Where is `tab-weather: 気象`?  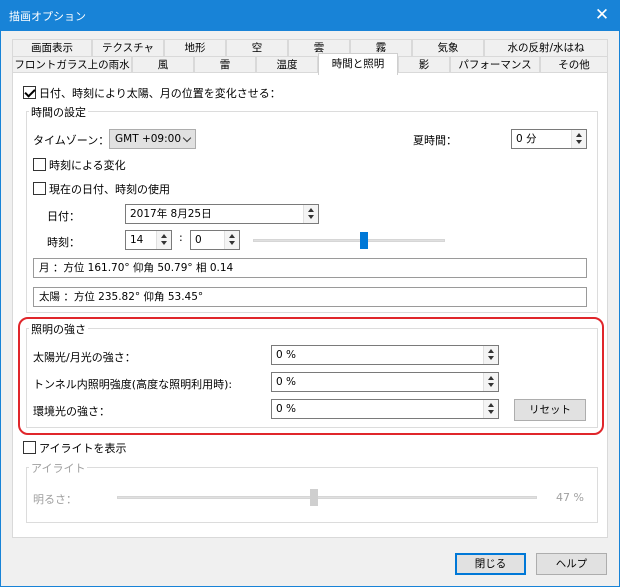 tab-weather: 気象 is located at coordinates (448, 48).